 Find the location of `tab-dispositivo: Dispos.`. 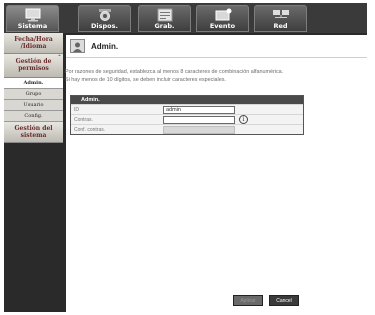

tab-dispositivo: Dispos. is located at coordinates (104, 18).